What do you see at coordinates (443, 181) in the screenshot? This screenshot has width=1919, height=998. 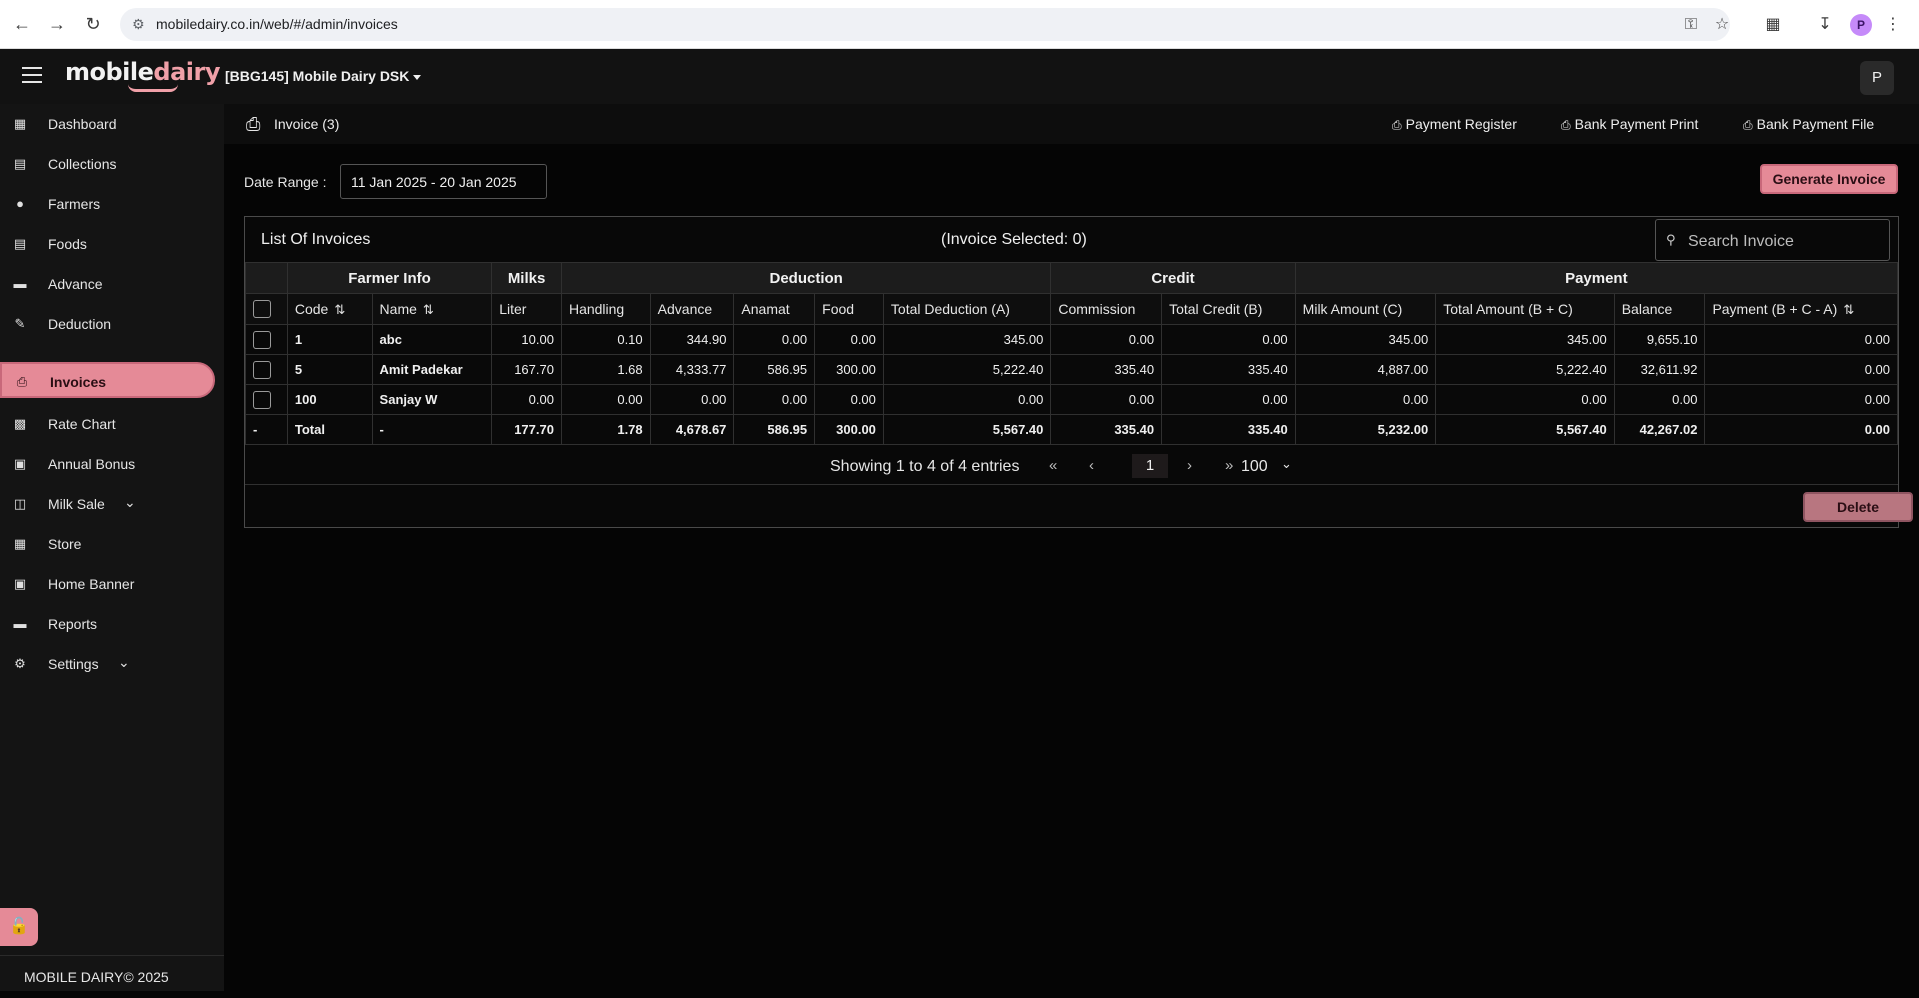 I see `date-range-input: 11 Jan 2025 - 20 Jan 2025` at bounding box center [443, 181].